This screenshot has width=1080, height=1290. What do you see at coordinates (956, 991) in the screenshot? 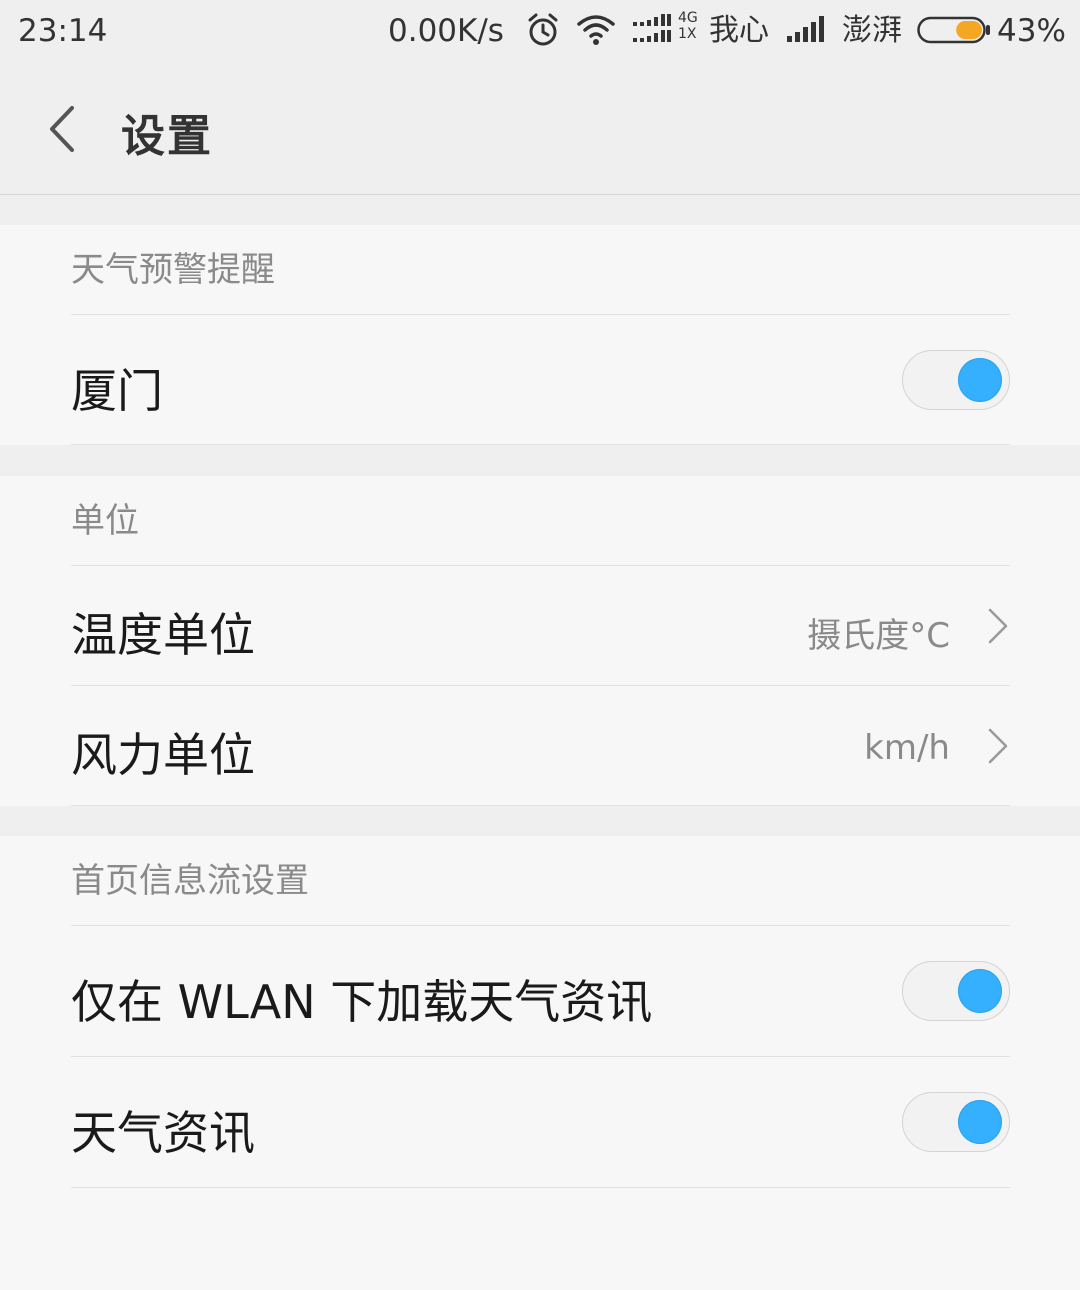
I see `wlan-only-toggle` at bounding box center [956, 991].